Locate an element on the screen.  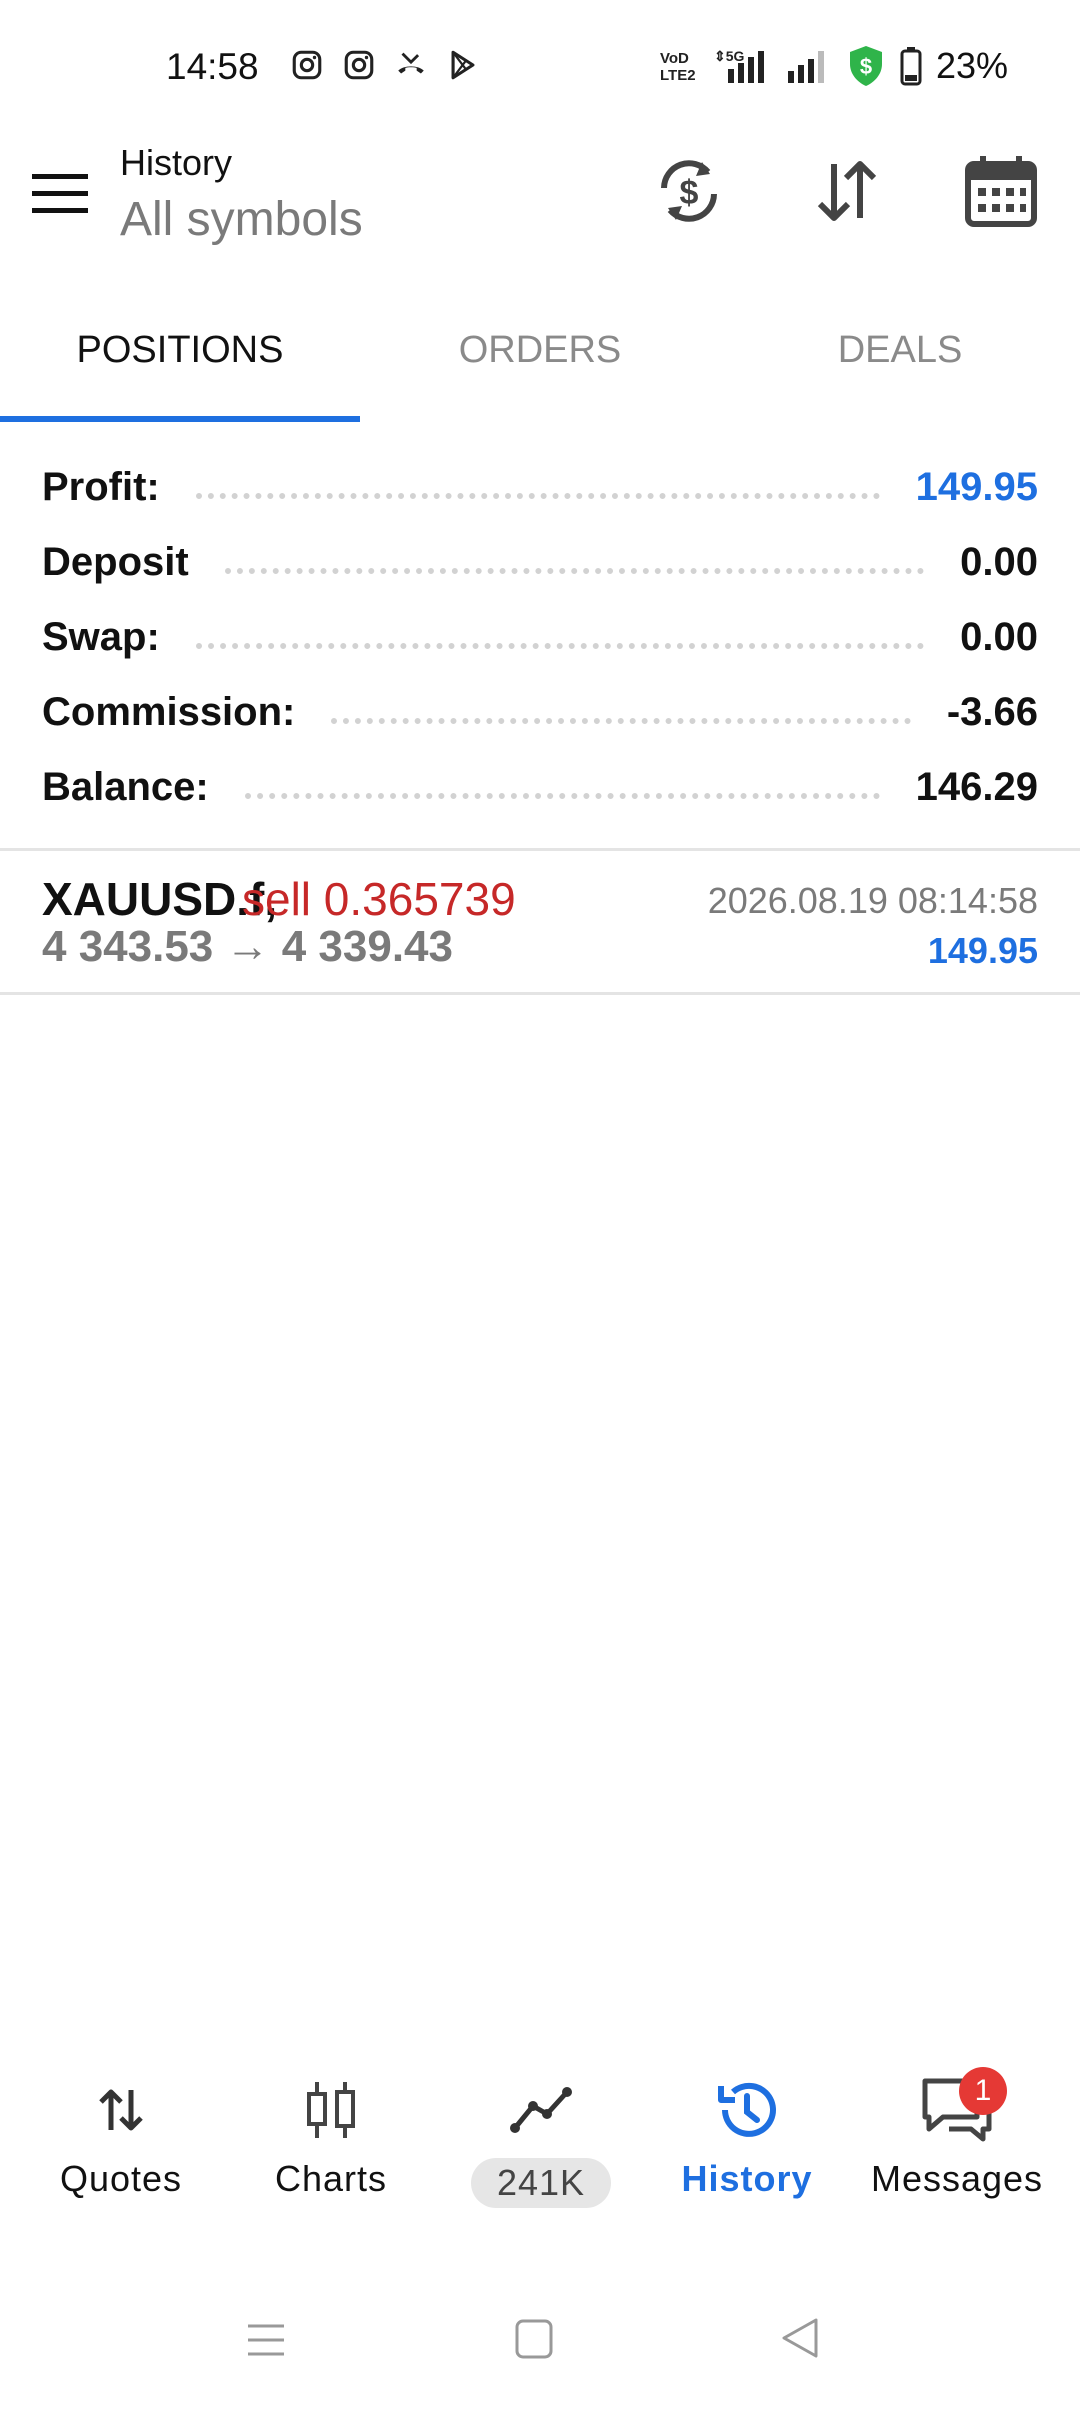
svg-text: VoD is located at coordinates (674, 58).